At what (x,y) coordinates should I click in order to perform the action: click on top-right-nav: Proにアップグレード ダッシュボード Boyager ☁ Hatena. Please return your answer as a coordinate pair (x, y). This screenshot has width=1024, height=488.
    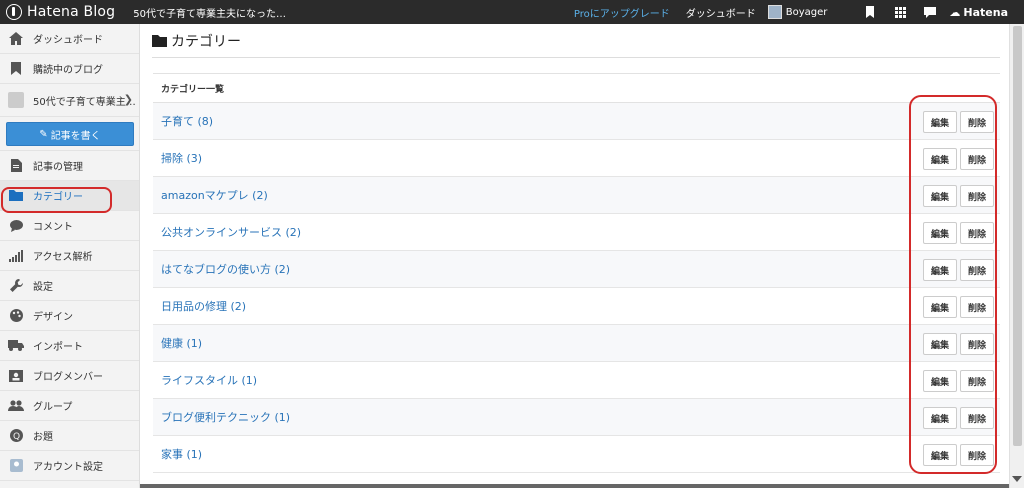
    Looking at the image, I should click on (799, 12).